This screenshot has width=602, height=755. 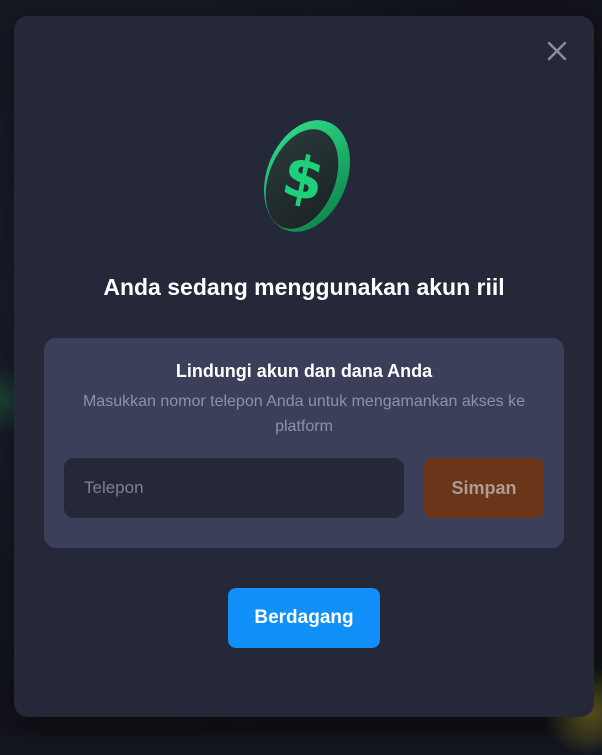 I want to click on modal-title: Anda sedang menggunakan akun riil, so click(x=304, y=287).